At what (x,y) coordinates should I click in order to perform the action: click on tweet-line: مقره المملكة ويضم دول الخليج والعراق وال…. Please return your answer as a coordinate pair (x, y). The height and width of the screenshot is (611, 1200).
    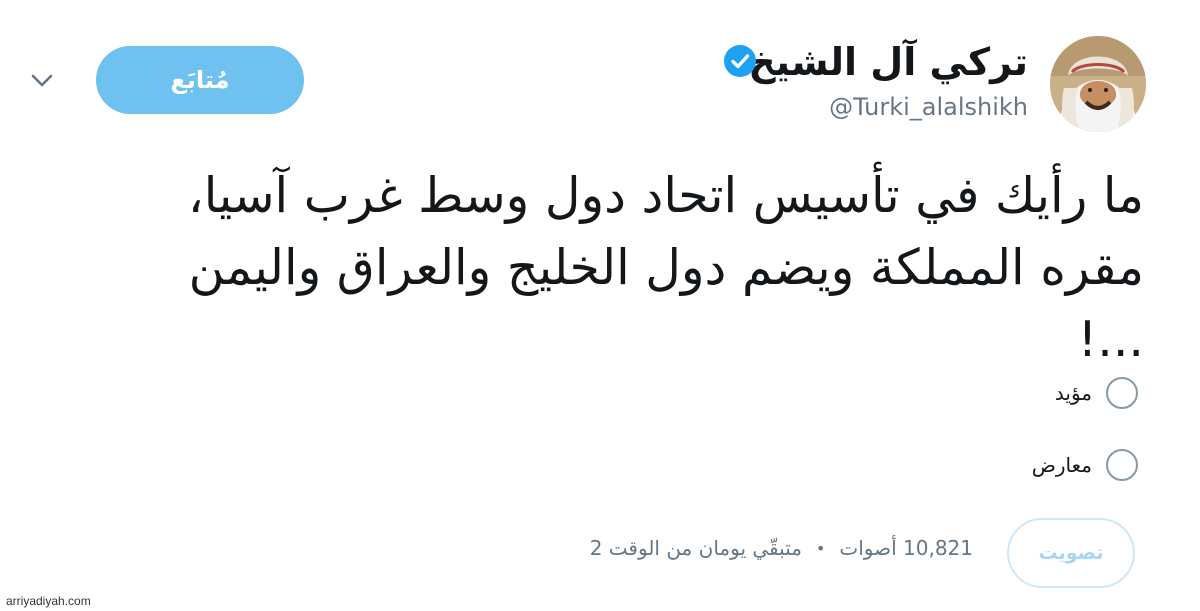
    Looking at the image, I should click on (666, 267).